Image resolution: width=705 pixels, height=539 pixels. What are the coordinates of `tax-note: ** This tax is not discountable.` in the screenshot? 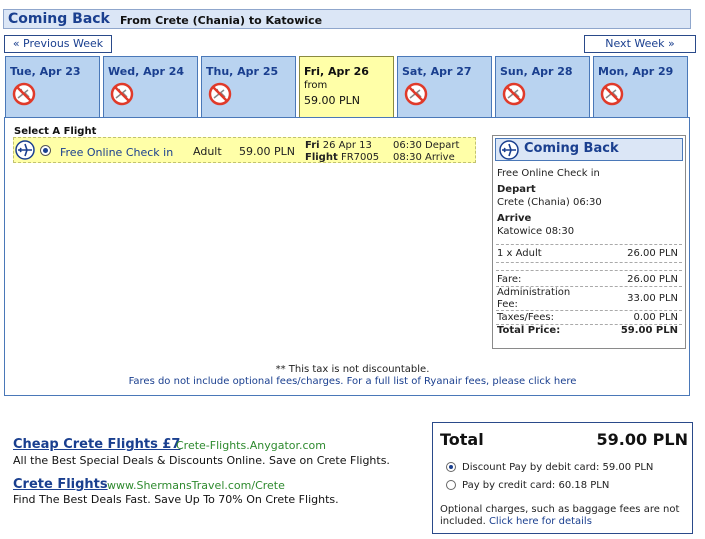 It's located at (352, 369).